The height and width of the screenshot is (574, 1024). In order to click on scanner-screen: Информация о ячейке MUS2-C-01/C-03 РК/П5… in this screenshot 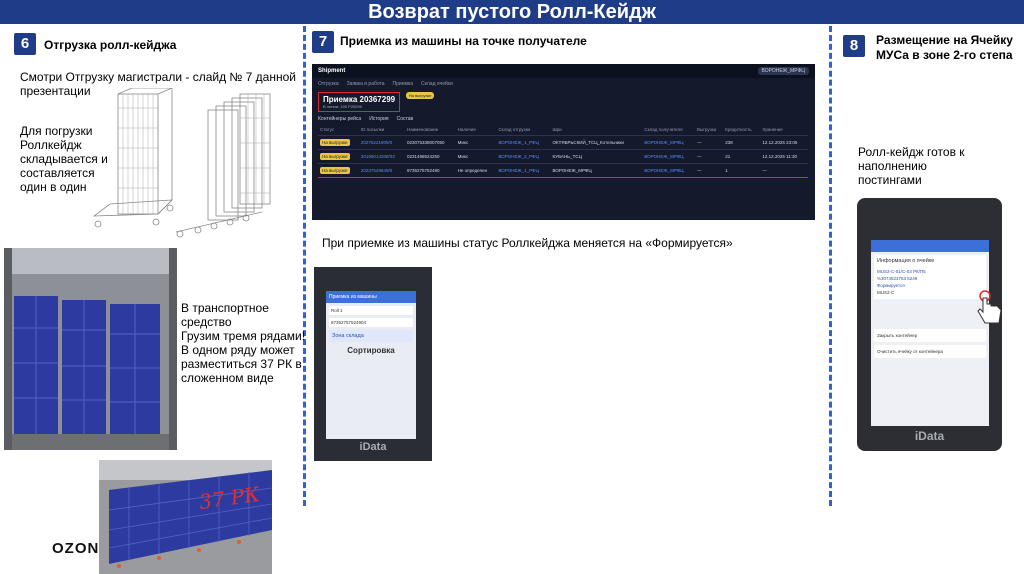, I will do `click(930, 333)`.